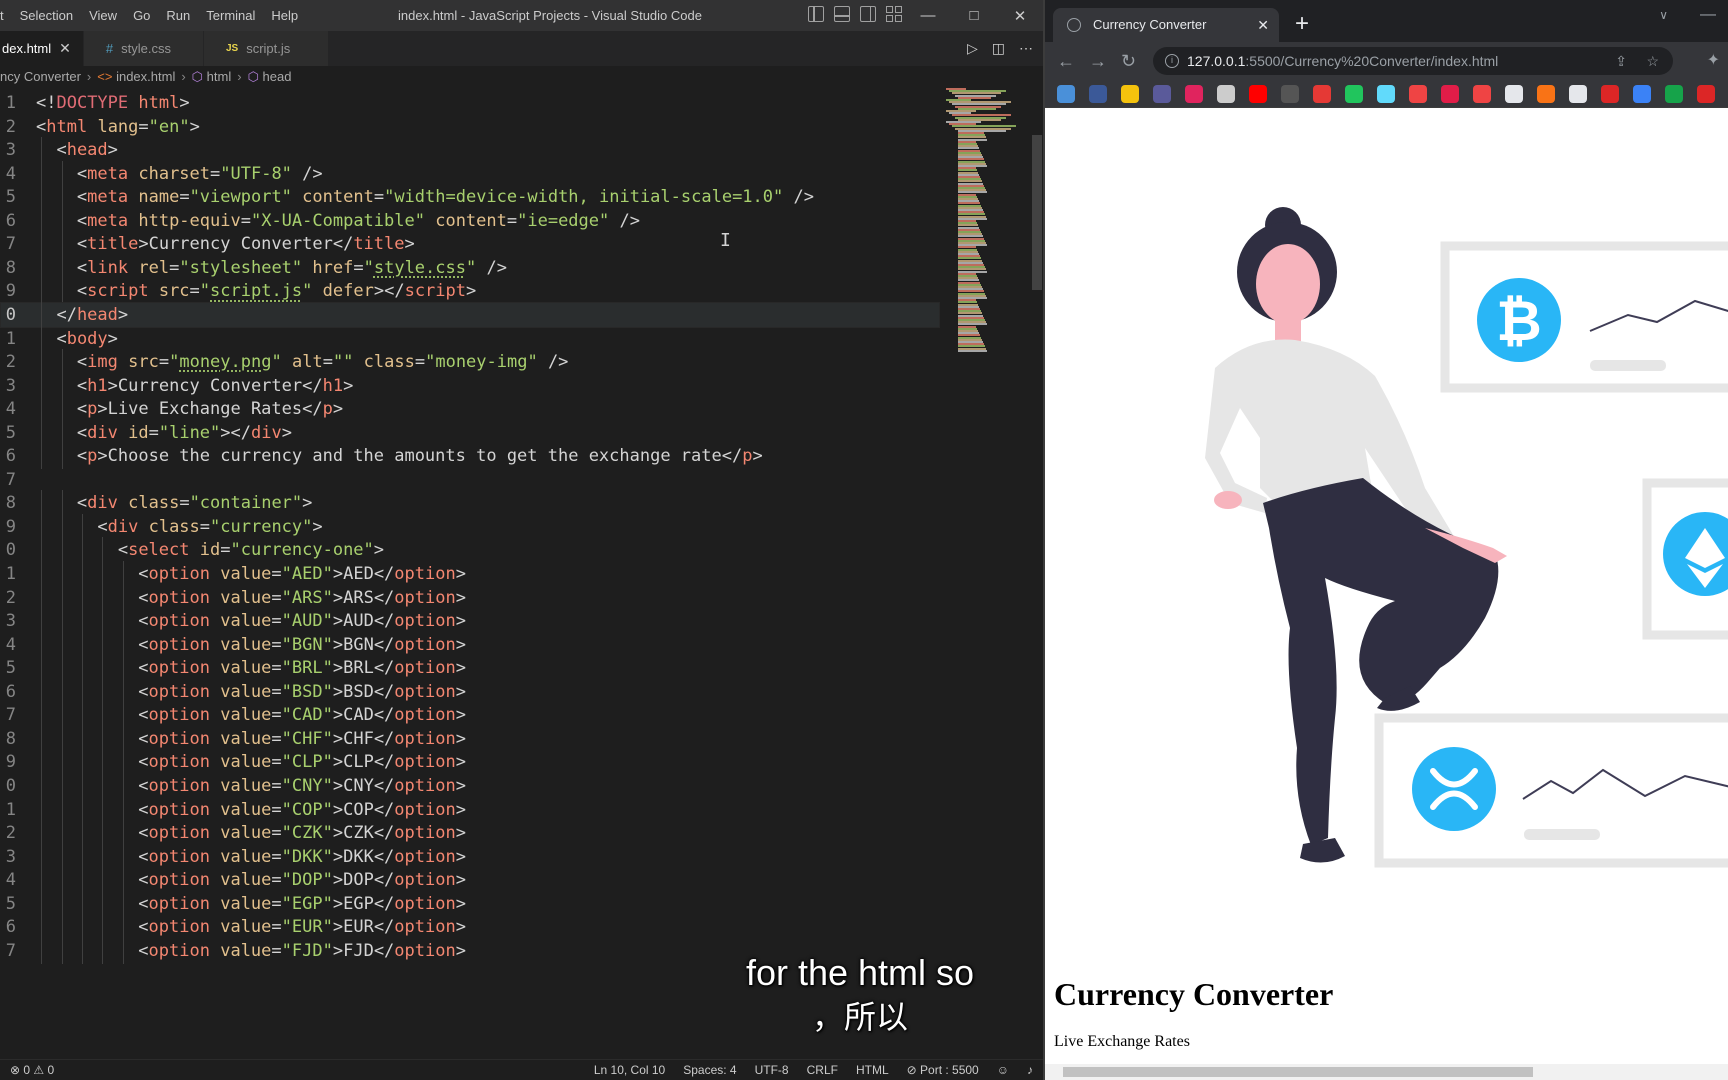 The width and height of the screenshot is (1728, 1080). I want to click on breadcrumb-file: index.html, so click(145, 76).